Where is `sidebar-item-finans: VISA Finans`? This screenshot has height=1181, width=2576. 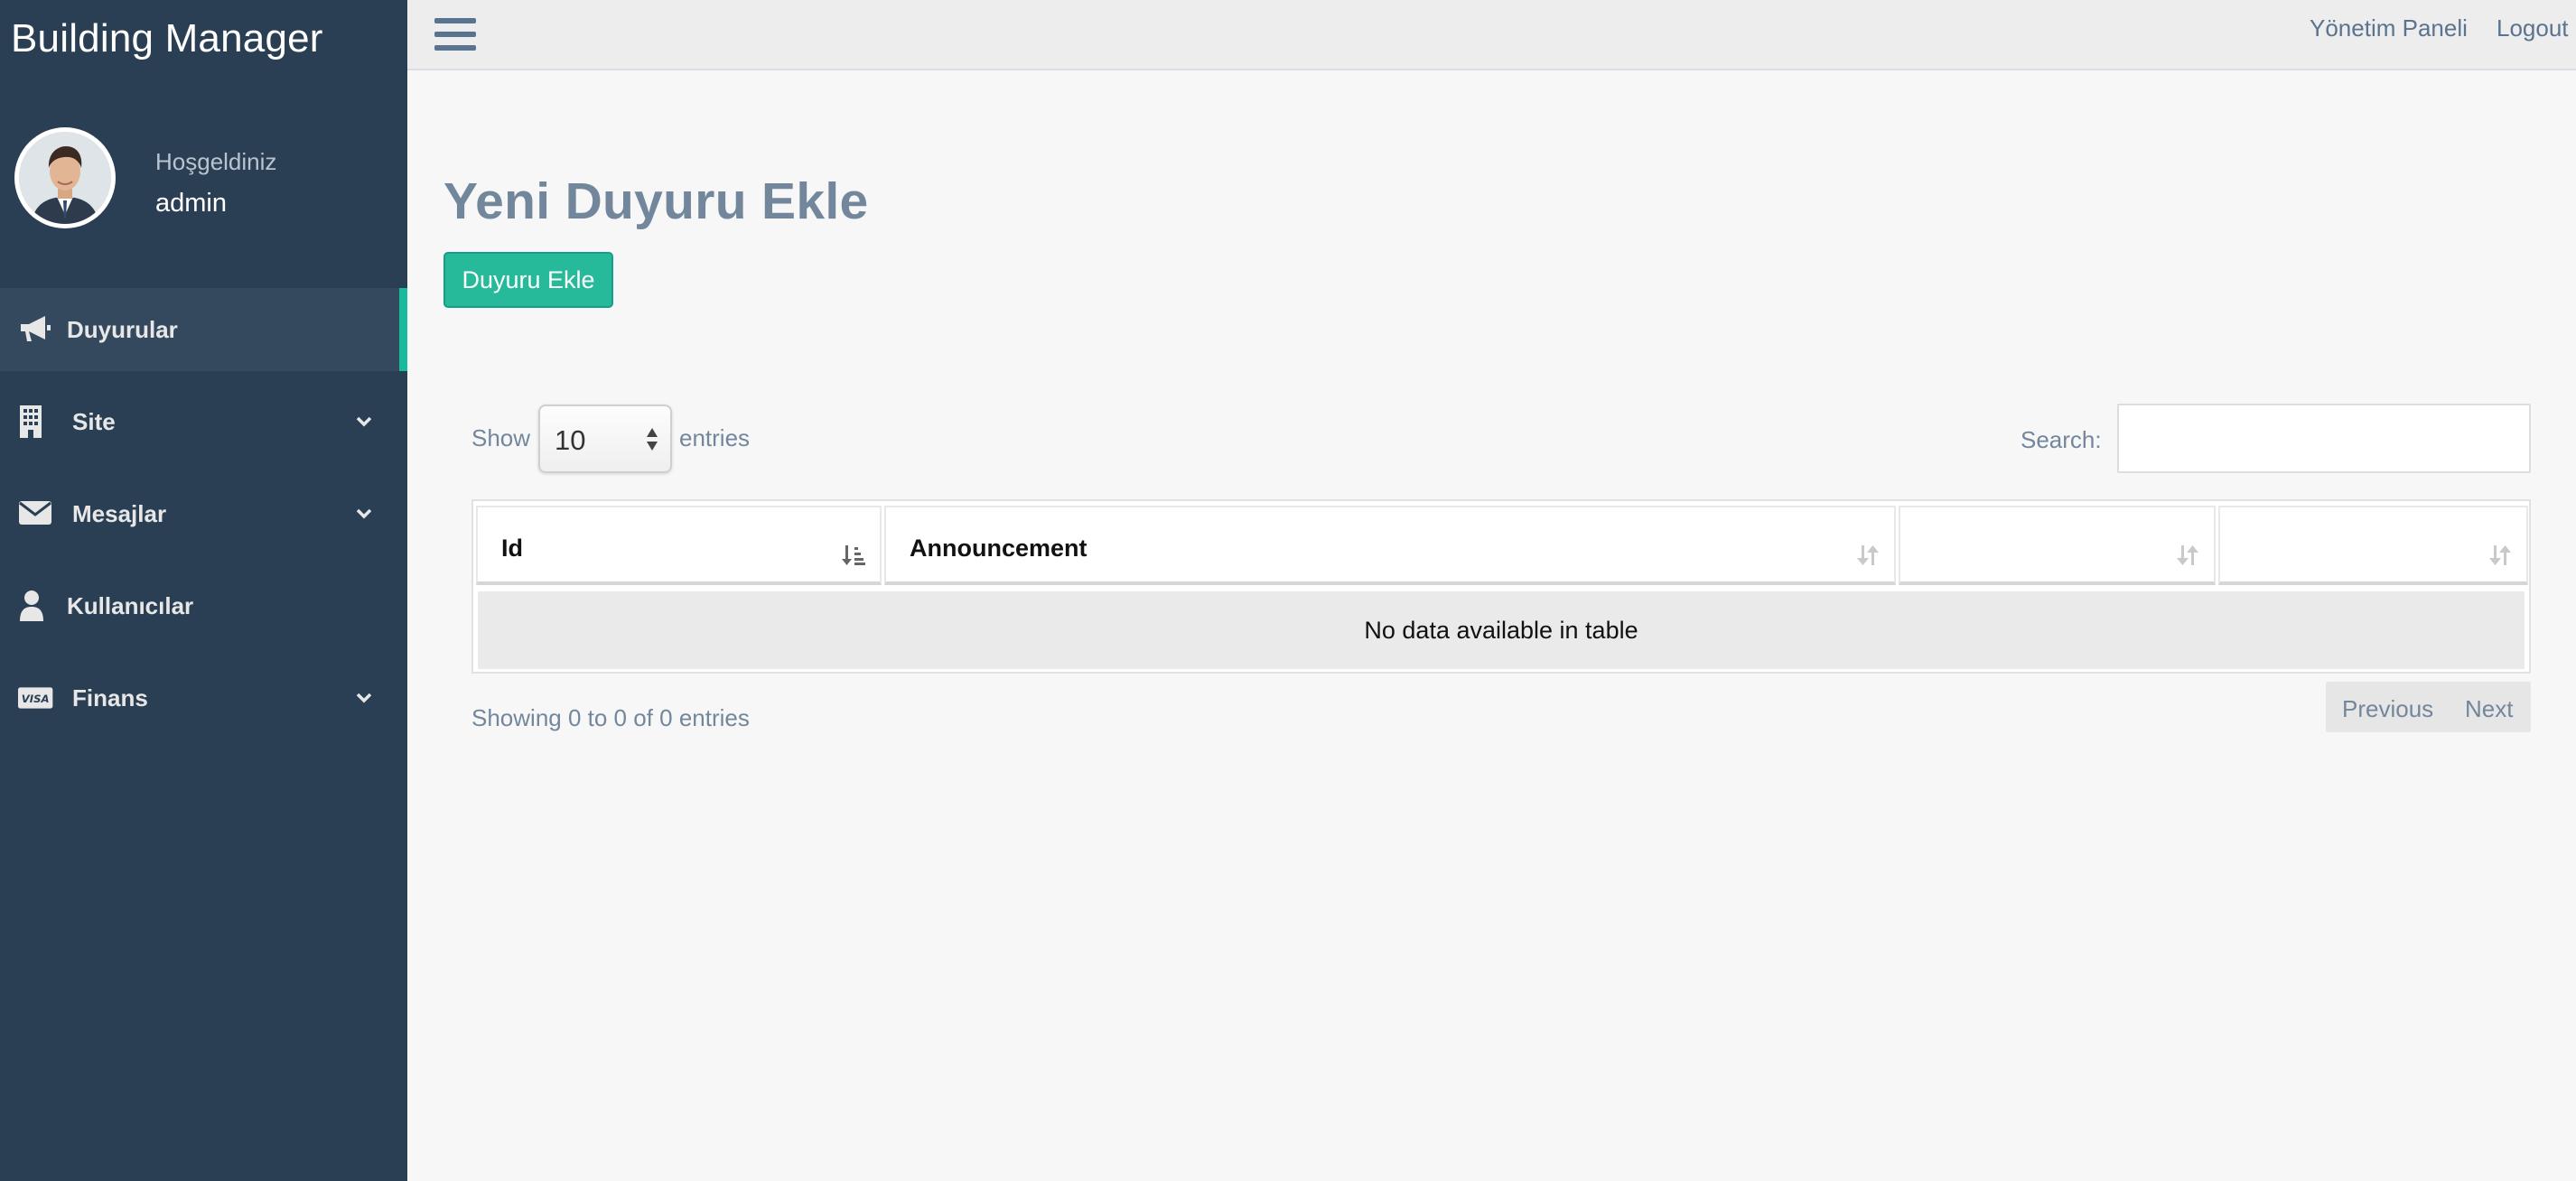
sidebar-item-finans: VISA Finans is located at coordinates (203, 698).